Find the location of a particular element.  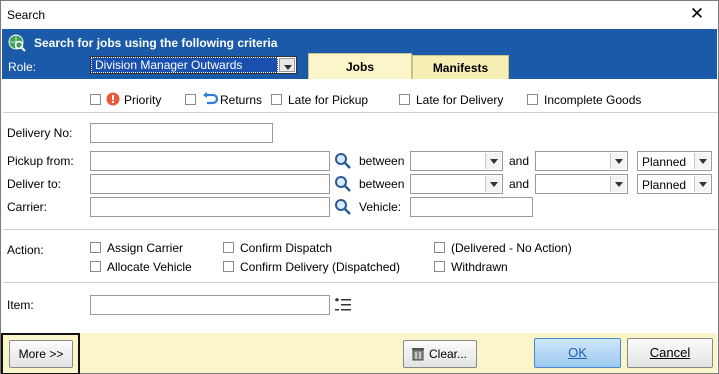

deliver-search-icon is located at coordinates (343, 184).